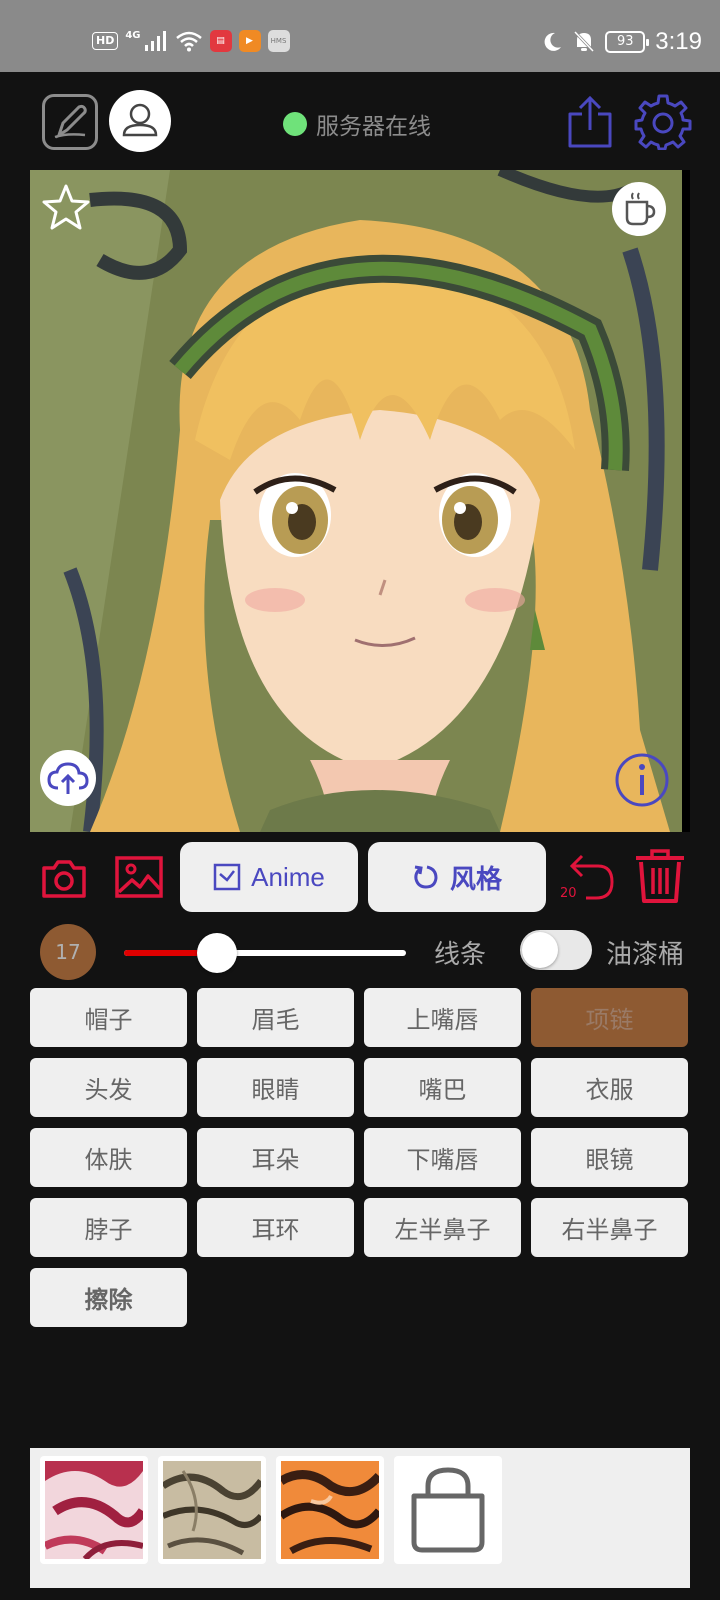  Describe the element at coordinates (188, 41) in the screenshot. I see `wifi-icon` at that location.